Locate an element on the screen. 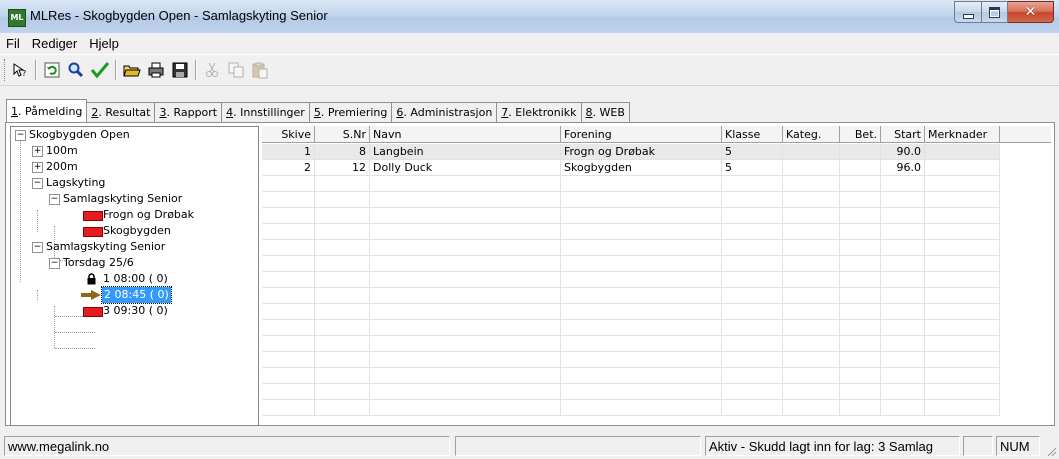 The width and height of the screenshot is (1059, 459). menu-hjelp: Hjelp is located at coordinates (104, 43).